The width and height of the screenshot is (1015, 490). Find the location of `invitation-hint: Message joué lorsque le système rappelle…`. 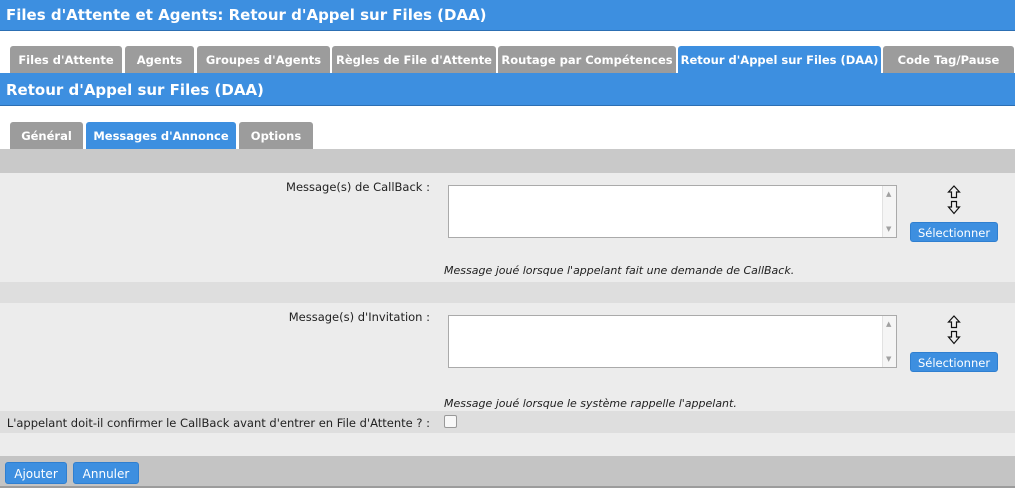

invitation-hint: Message joué lorsque le système rappelle… is located at coordinates (590, 403).